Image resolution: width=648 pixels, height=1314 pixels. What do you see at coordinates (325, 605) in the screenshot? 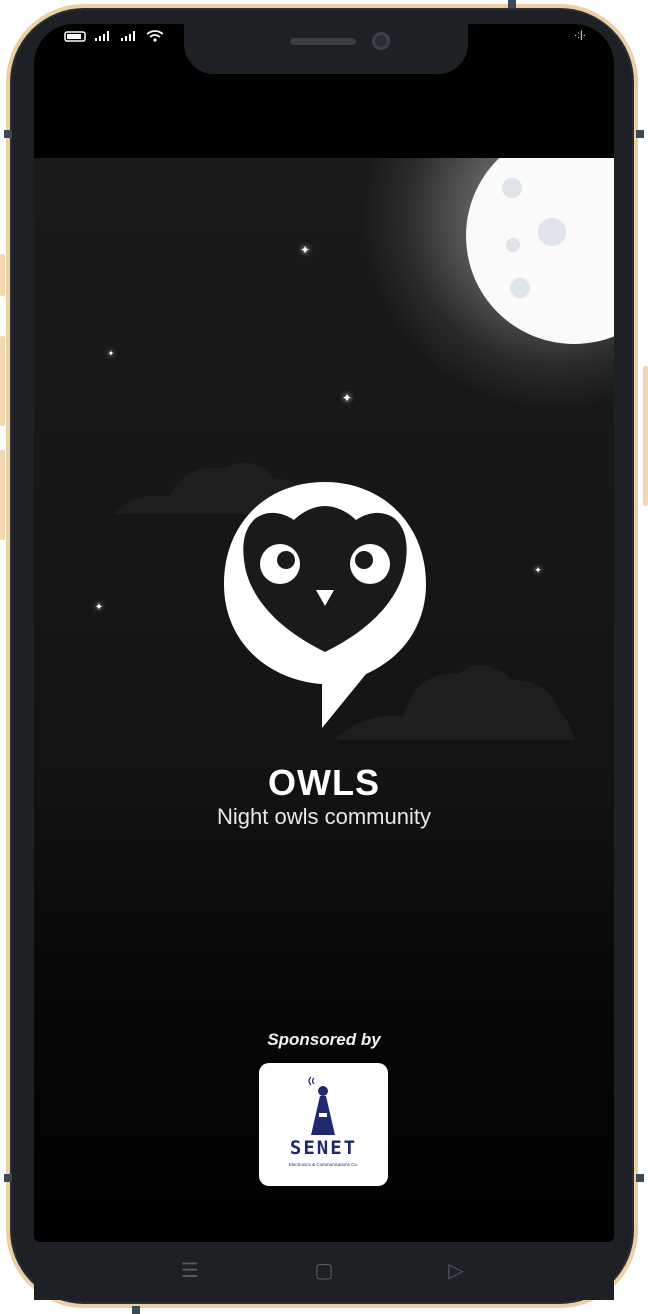
I see `owl-logo-icon` at bounding box center [325, 605].